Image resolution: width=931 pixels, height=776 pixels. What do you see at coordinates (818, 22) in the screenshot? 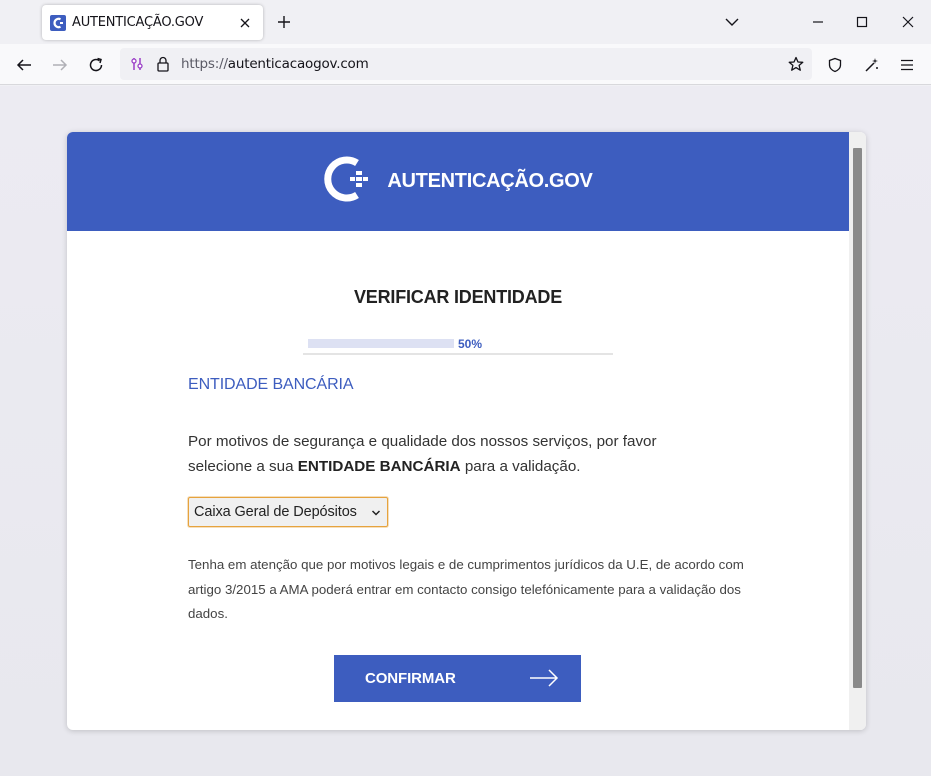
I see `minimize-icon` at bounding box center [818, 22].